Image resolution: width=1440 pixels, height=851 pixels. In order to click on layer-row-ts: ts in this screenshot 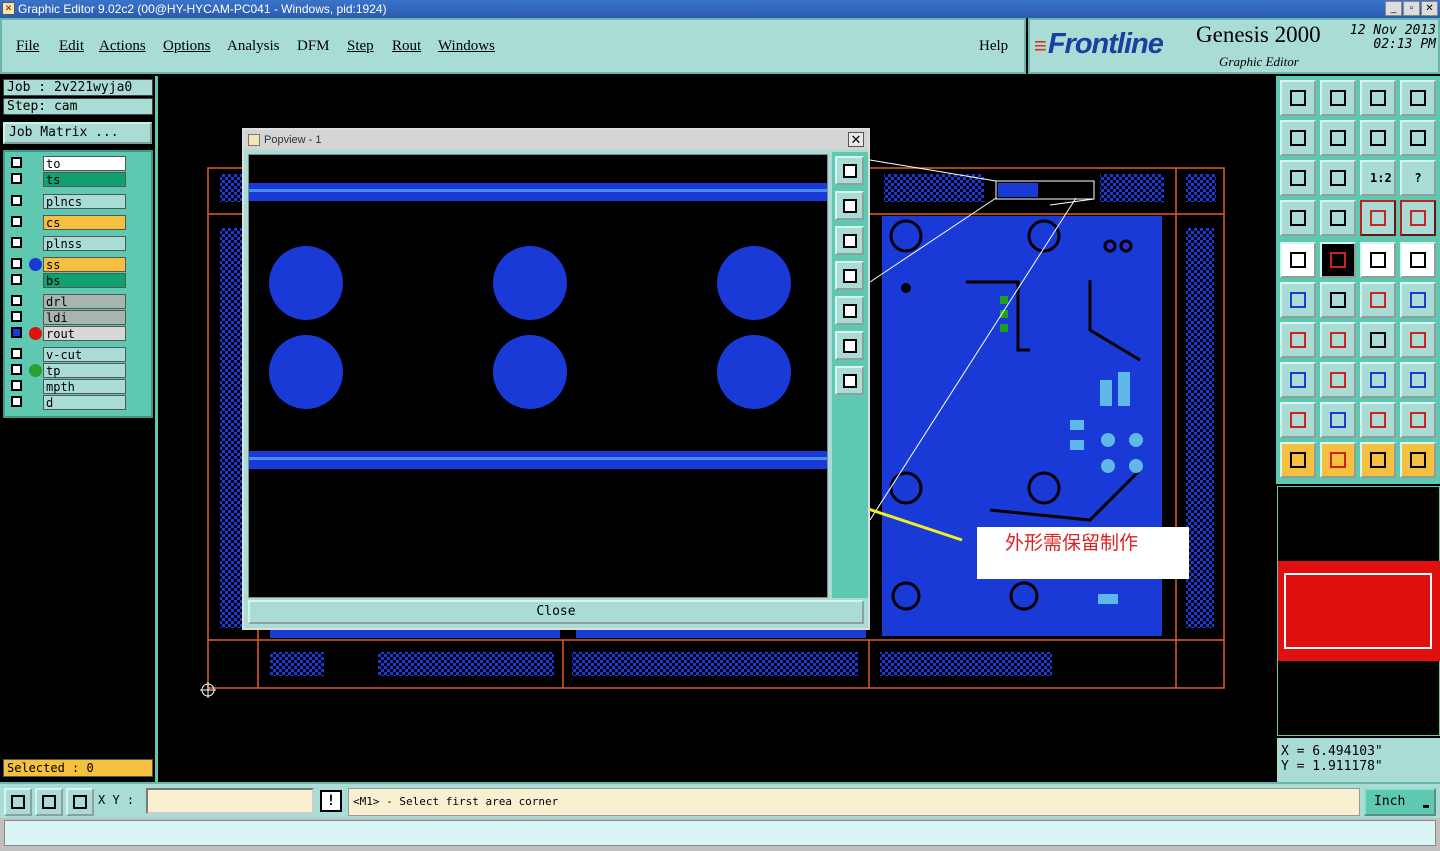, I will do `click(67, 179)`.